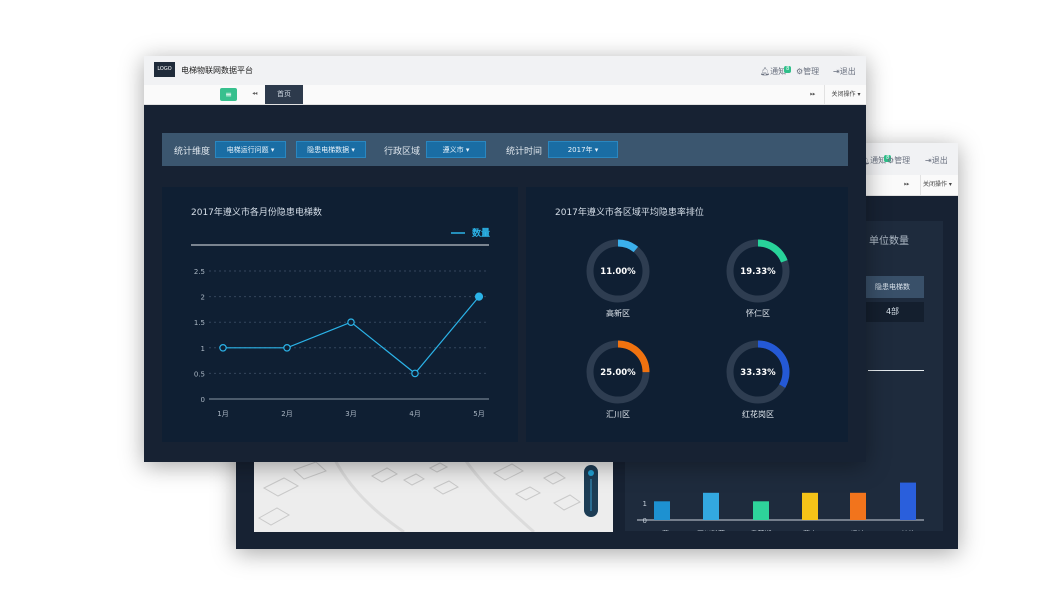 This screenshot has height=598, width=1063. Describe the element at coordinates (711, 530) in the screenshot. I see `bar-x-label: 四川科莱` at that location.